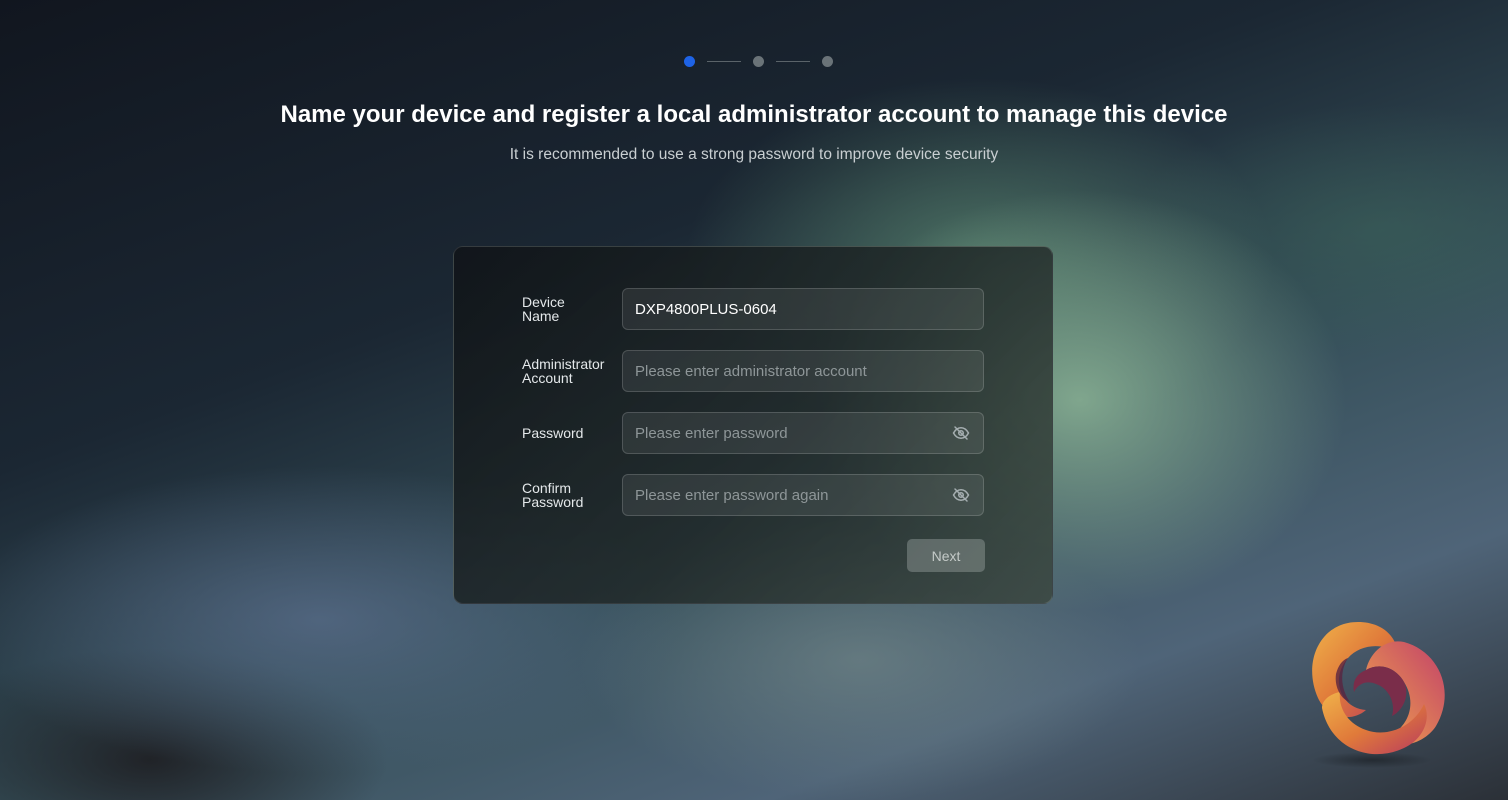 Image resolution: width=1508 pixels, height=800 pixels. Describe the element at coordinates (563, 371) in the screenshot. I see `admin-account-label: Administrator Account` at that location.